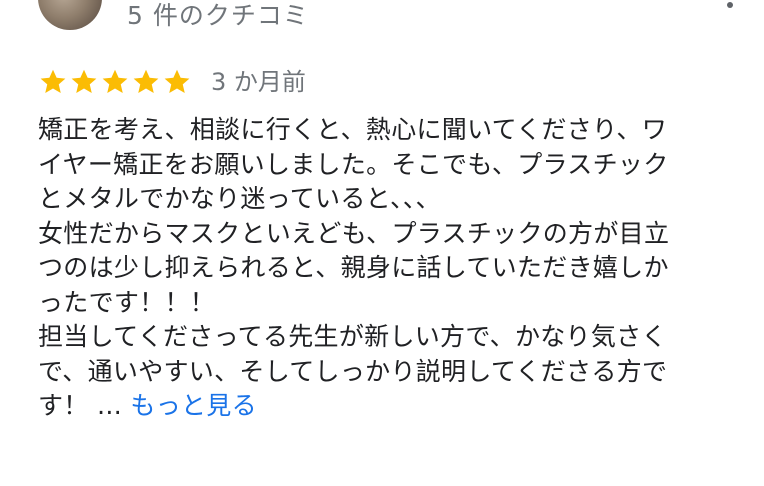 The width and height of the screenshot is (764, 486). Describe the element at coordinates (239, 198) in the screenshot. I see `review-text-line: とメタルでかなり迷っていると、、、` at that location.